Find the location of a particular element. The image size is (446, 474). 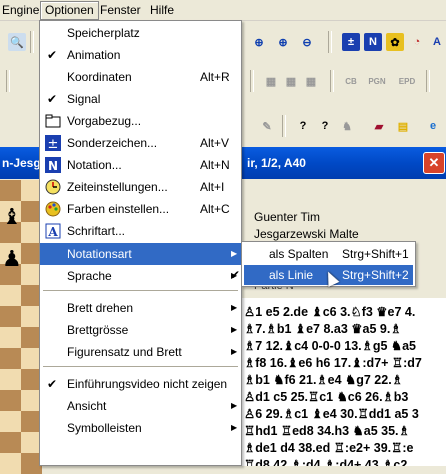

cb-icon: CB is located at coordinates (351, 81).